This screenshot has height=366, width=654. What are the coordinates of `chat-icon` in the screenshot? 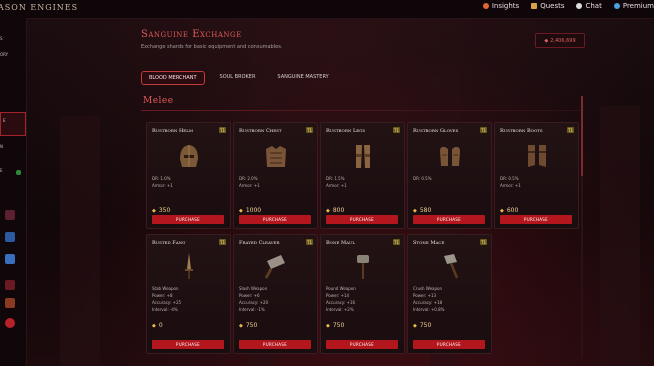 It's located at (579, 6).